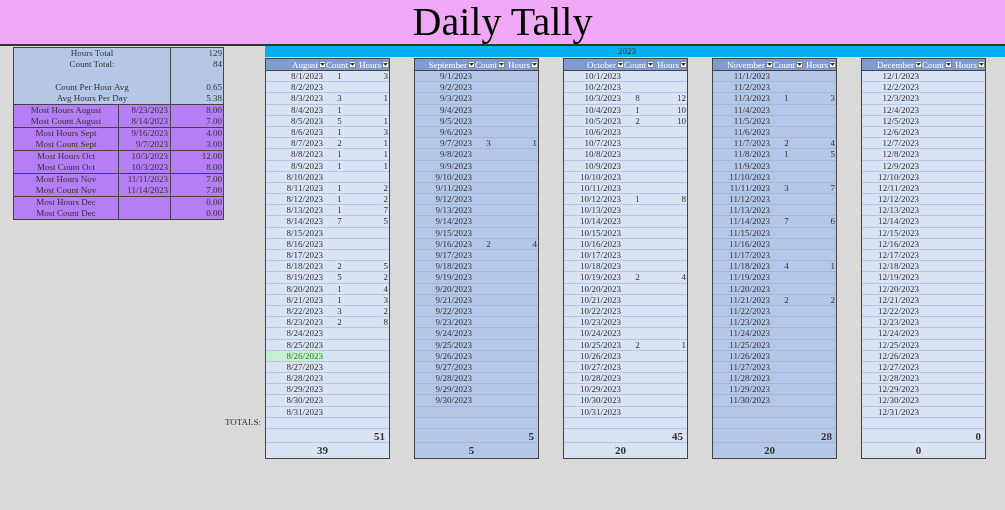 The width and height of the screenshot is (1005, 510). I want to click on hours-cell-text: 3, so click(385, 76).